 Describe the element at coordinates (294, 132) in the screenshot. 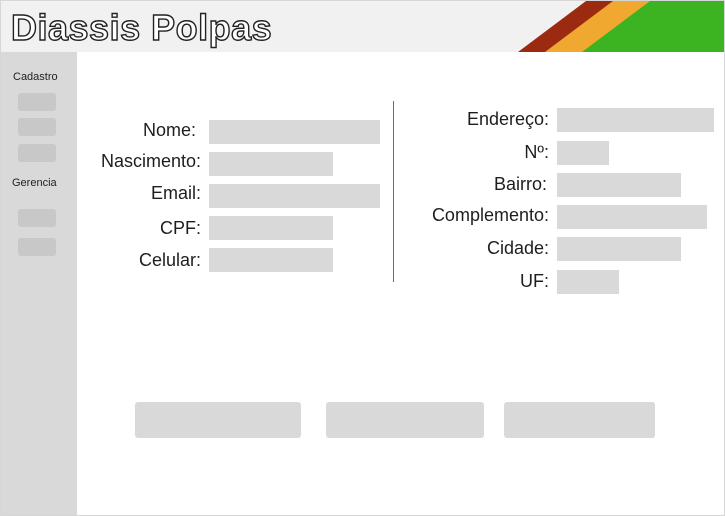

I see `nome-input` at that location.